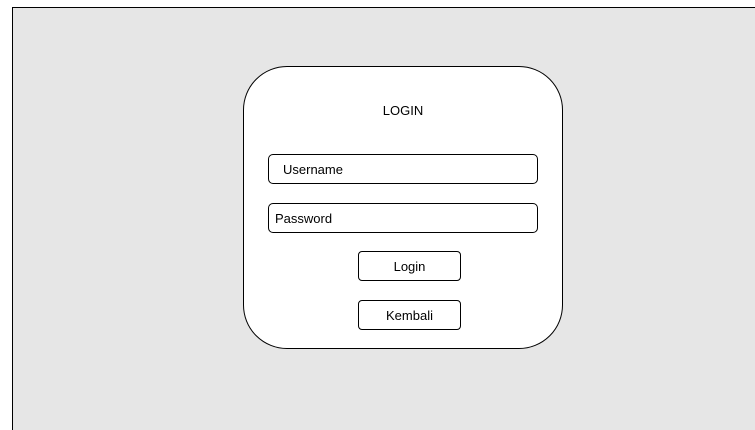 The height and width of the screenshot is (430, 755). I want to click on username-input, so click(403, 169).